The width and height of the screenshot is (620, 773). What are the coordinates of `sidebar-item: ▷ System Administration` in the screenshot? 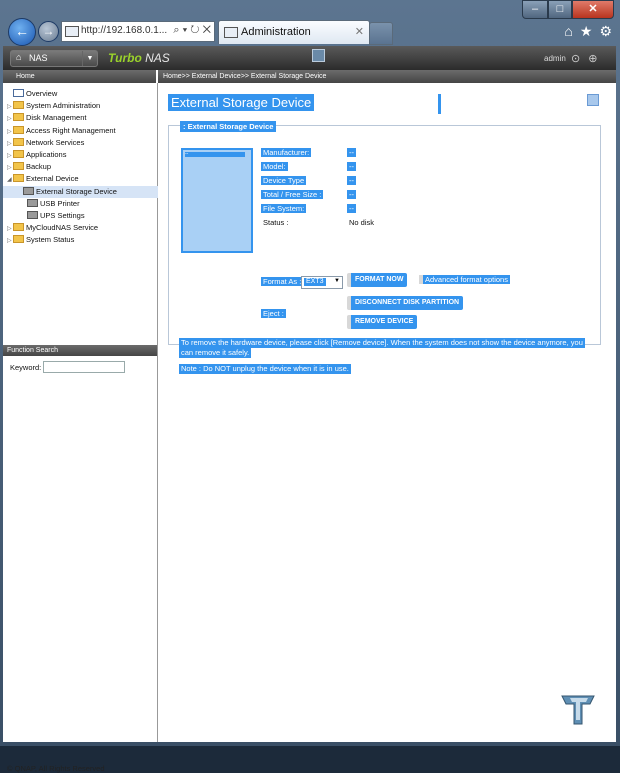 It's located at (85, 106).